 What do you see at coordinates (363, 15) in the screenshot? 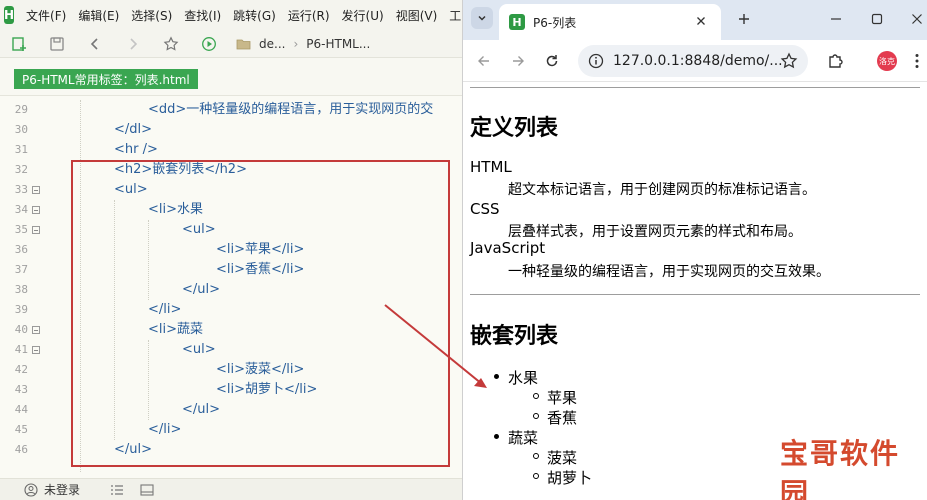
I see `menu-publish: 发行(U)` at bounding box center [363, 15].